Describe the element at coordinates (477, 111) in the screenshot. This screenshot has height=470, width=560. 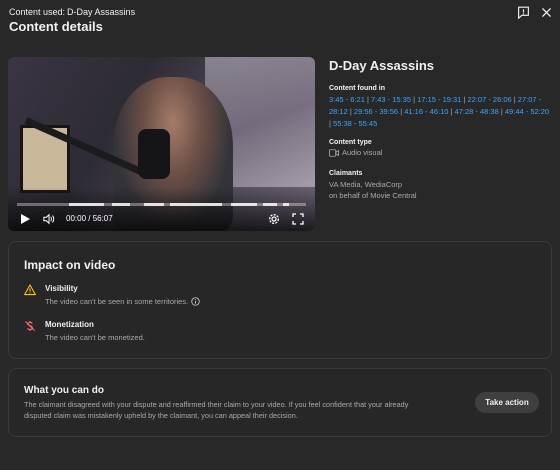
I see `segment-link: 47:28 - 48:38` at that location.